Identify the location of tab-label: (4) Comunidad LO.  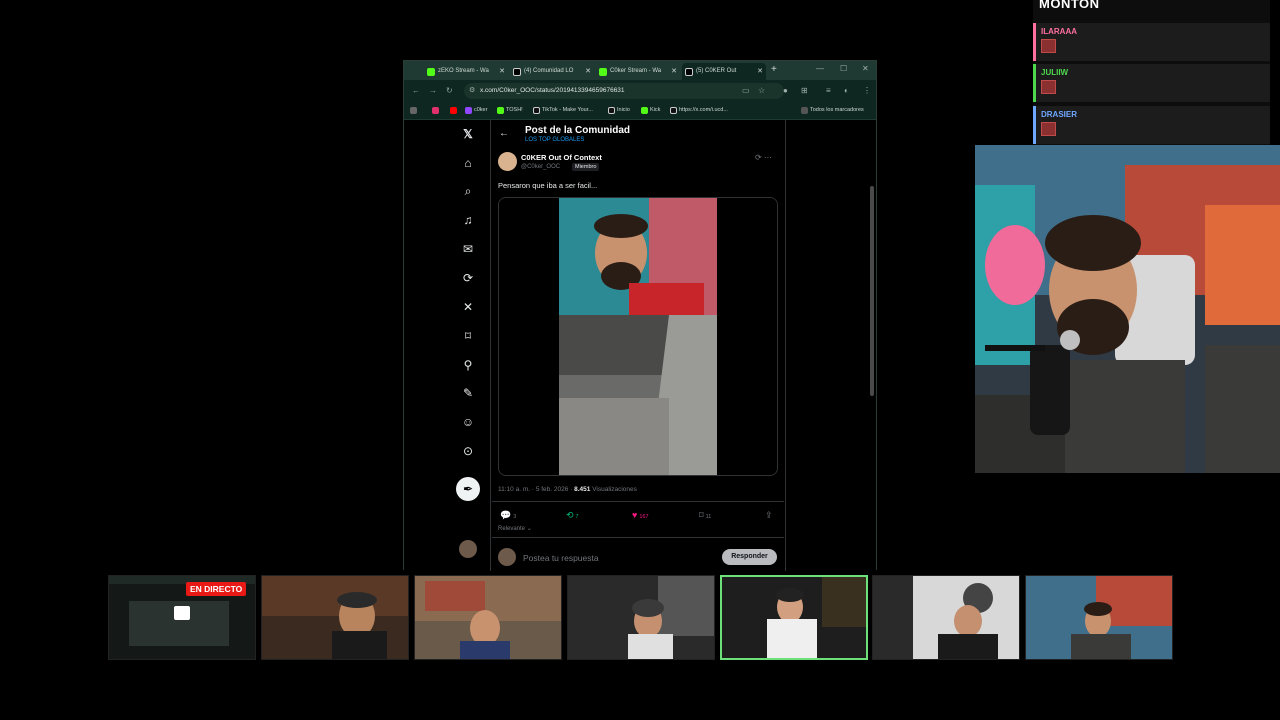
(549, 71).